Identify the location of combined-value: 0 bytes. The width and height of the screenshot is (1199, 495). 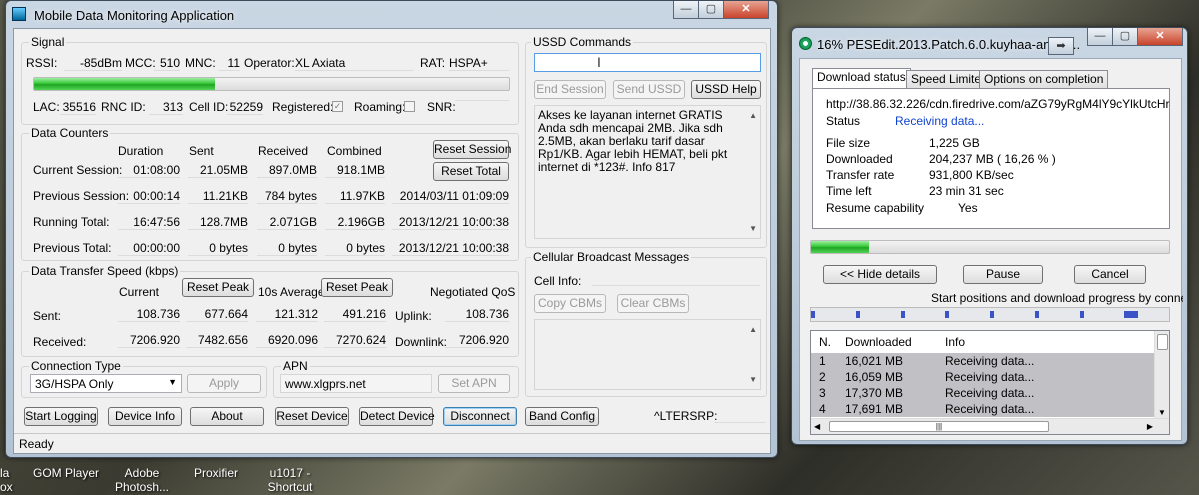
(355, 248).